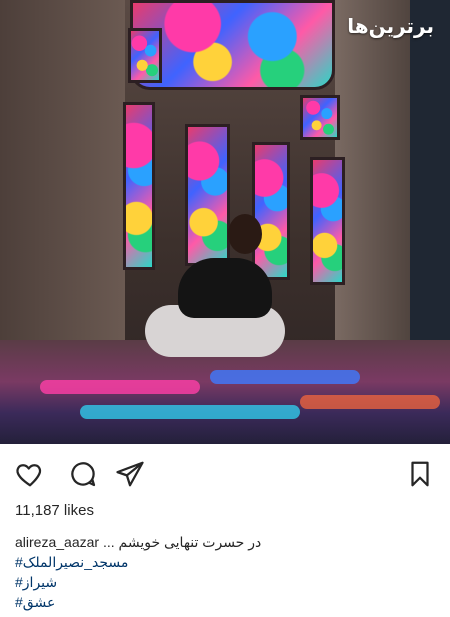 The image size is (450, 617). What do you see at coordinates (225, 288) in the screenshot?
I see `person-body` at bounding box center [225, 288].